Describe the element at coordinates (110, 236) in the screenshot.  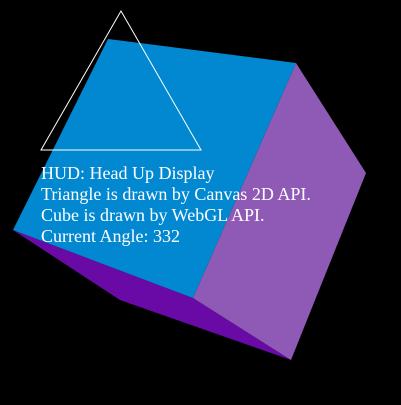
I see `hud-current-angle: Current Angle: 332` at that location.